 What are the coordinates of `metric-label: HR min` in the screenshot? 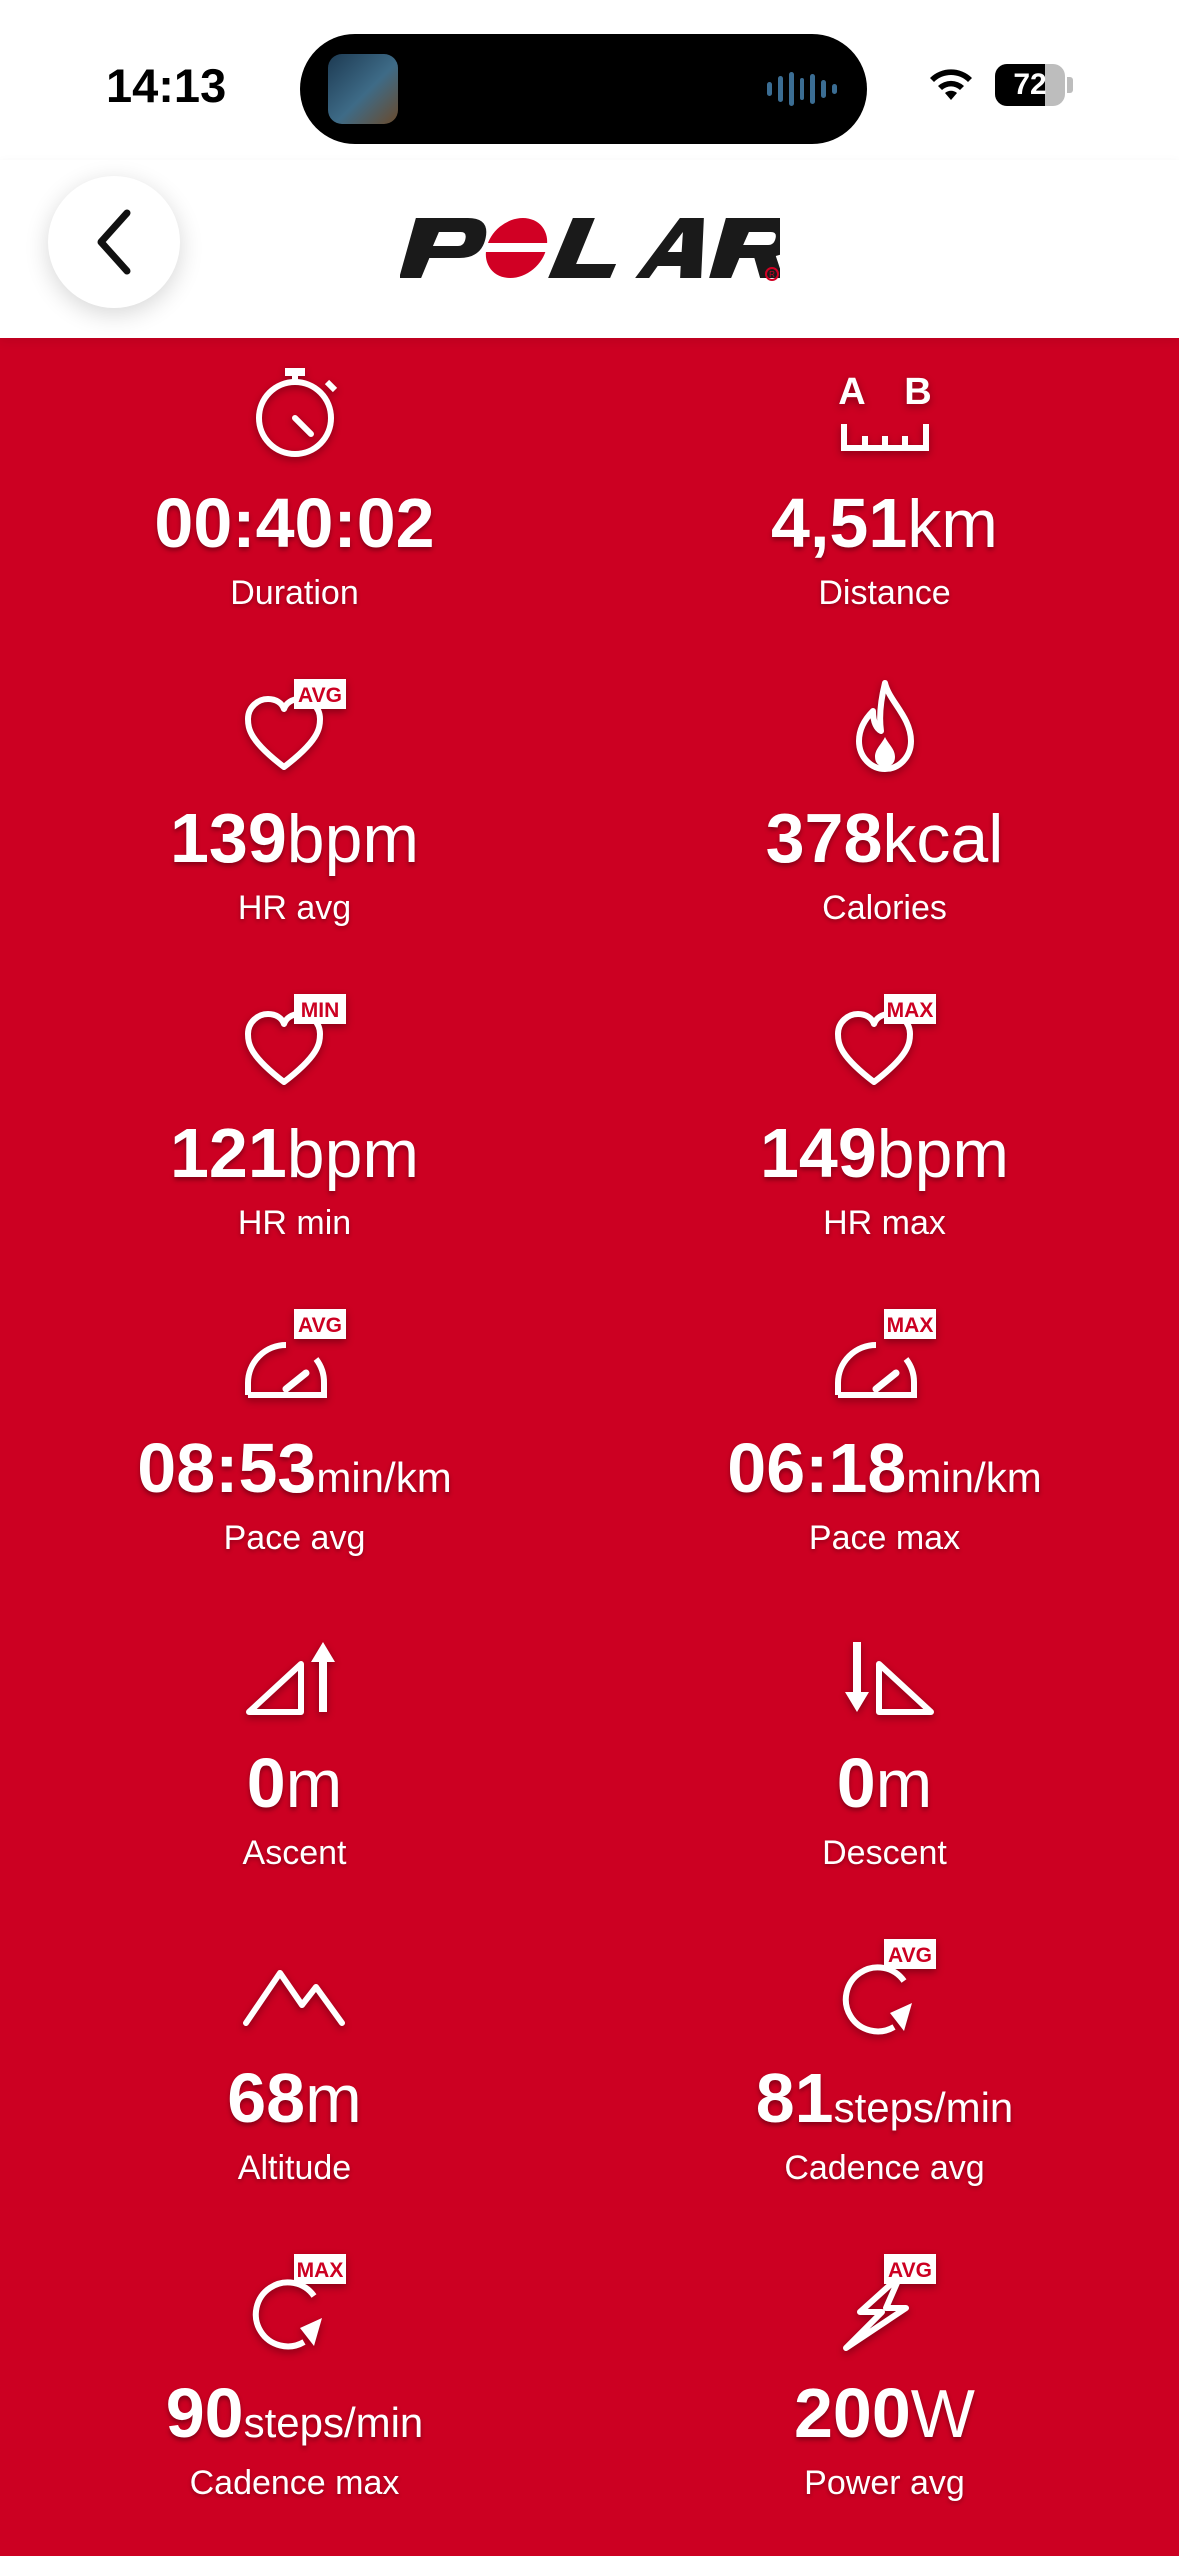 It's located at (294, 1223).